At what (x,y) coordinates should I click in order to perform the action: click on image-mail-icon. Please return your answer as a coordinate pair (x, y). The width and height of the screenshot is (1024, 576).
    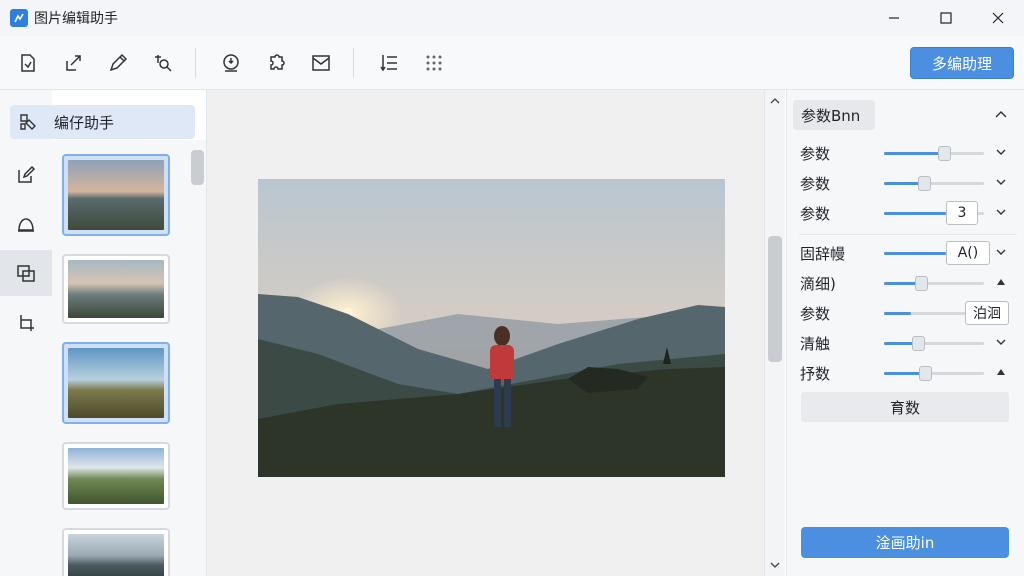
    Looking at the image, I should click on (321, 62).